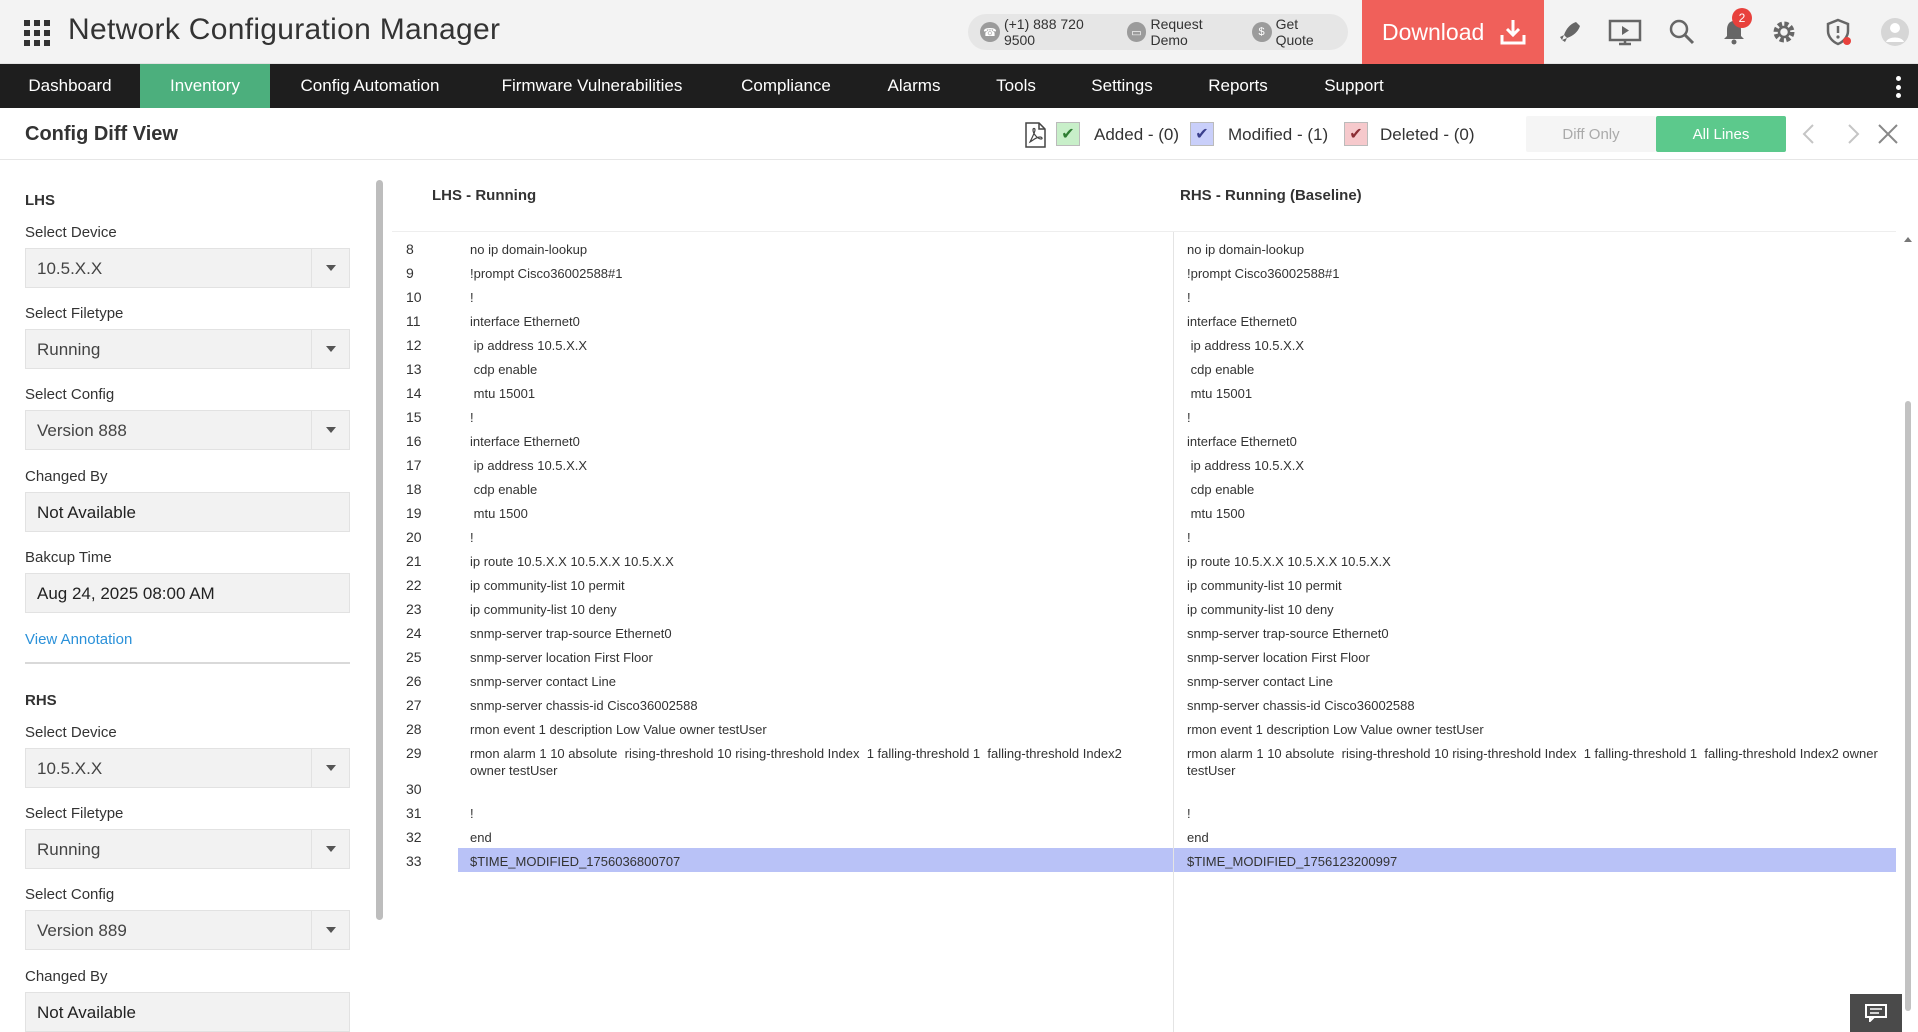  I want to click on diff-row: 16 interface Ethernet0 interface Ethernet0, so click(1144, 440).